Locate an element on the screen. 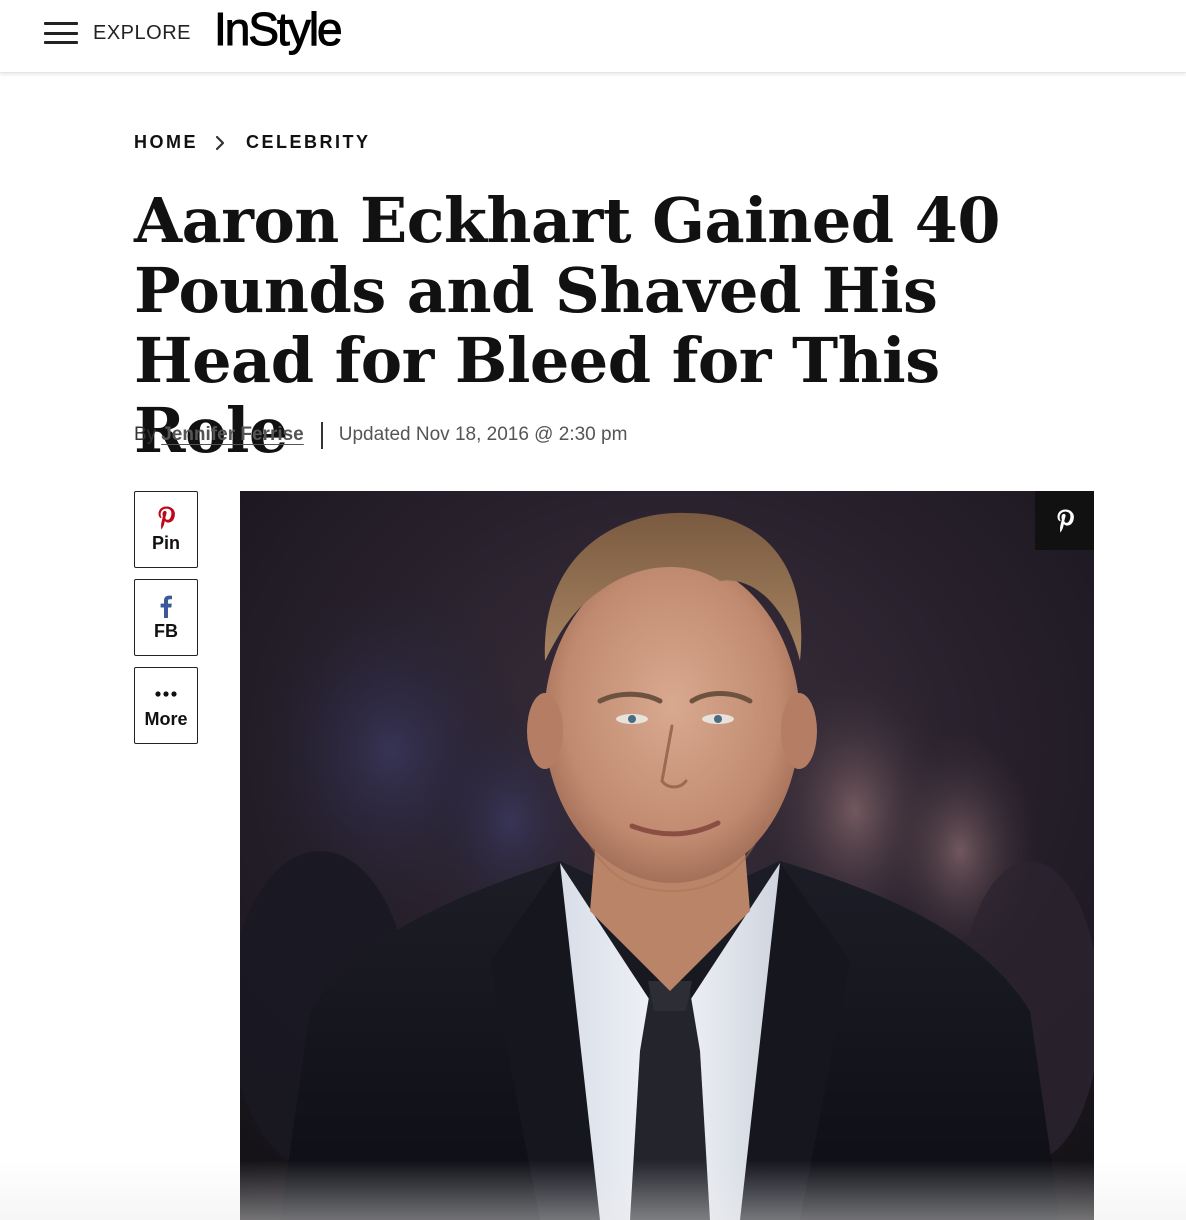 The image size is (1186, 1220). author-link: Jennifer Ferrise is located at coordinates (232, 435).